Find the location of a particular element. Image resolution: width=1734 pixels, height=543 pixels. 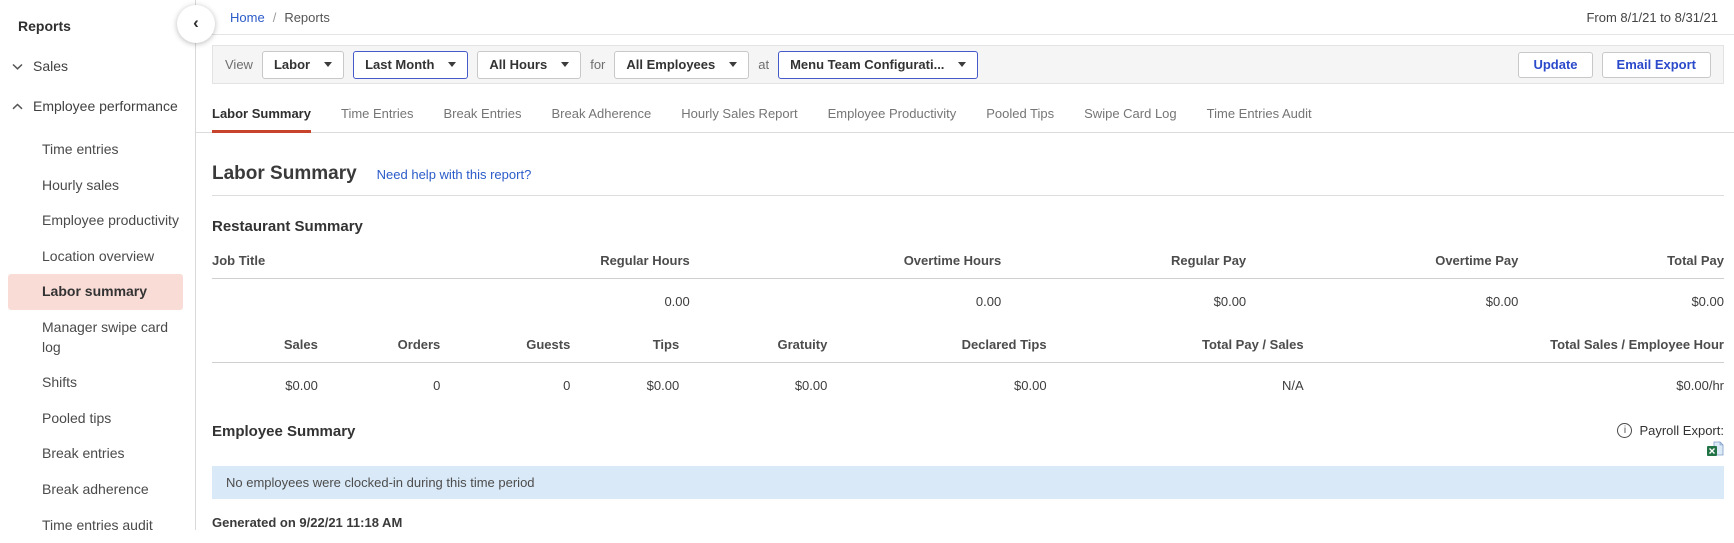

excel-file-icon is located at coordinates (1715, 449).